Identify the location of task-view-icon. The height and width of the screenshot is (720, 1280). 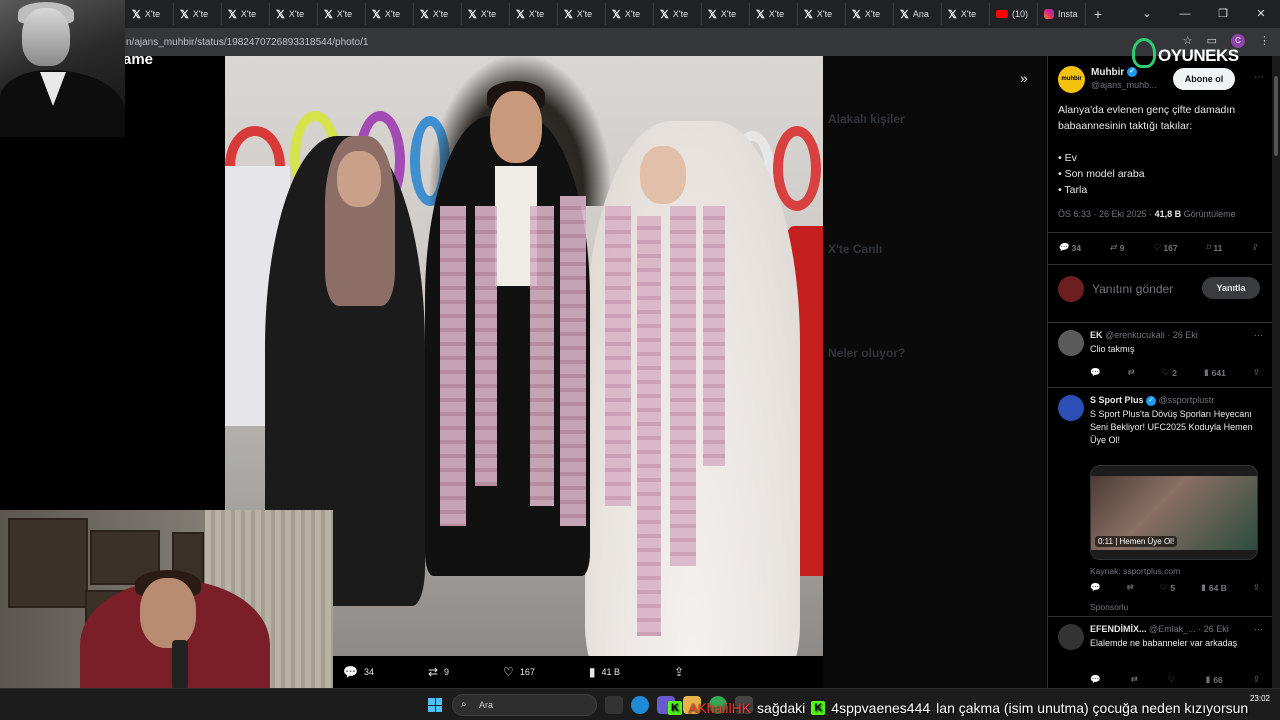
(614, 705).